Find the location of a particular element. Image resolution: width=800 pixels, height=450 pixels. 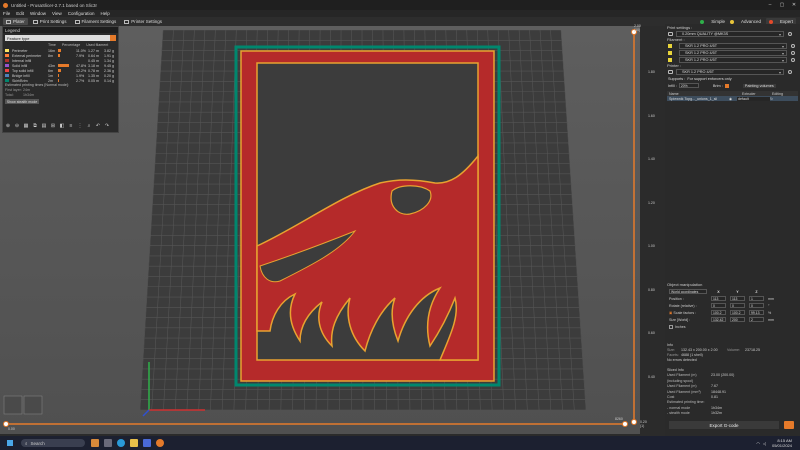

store-icon is located at coordinates (147, 443).